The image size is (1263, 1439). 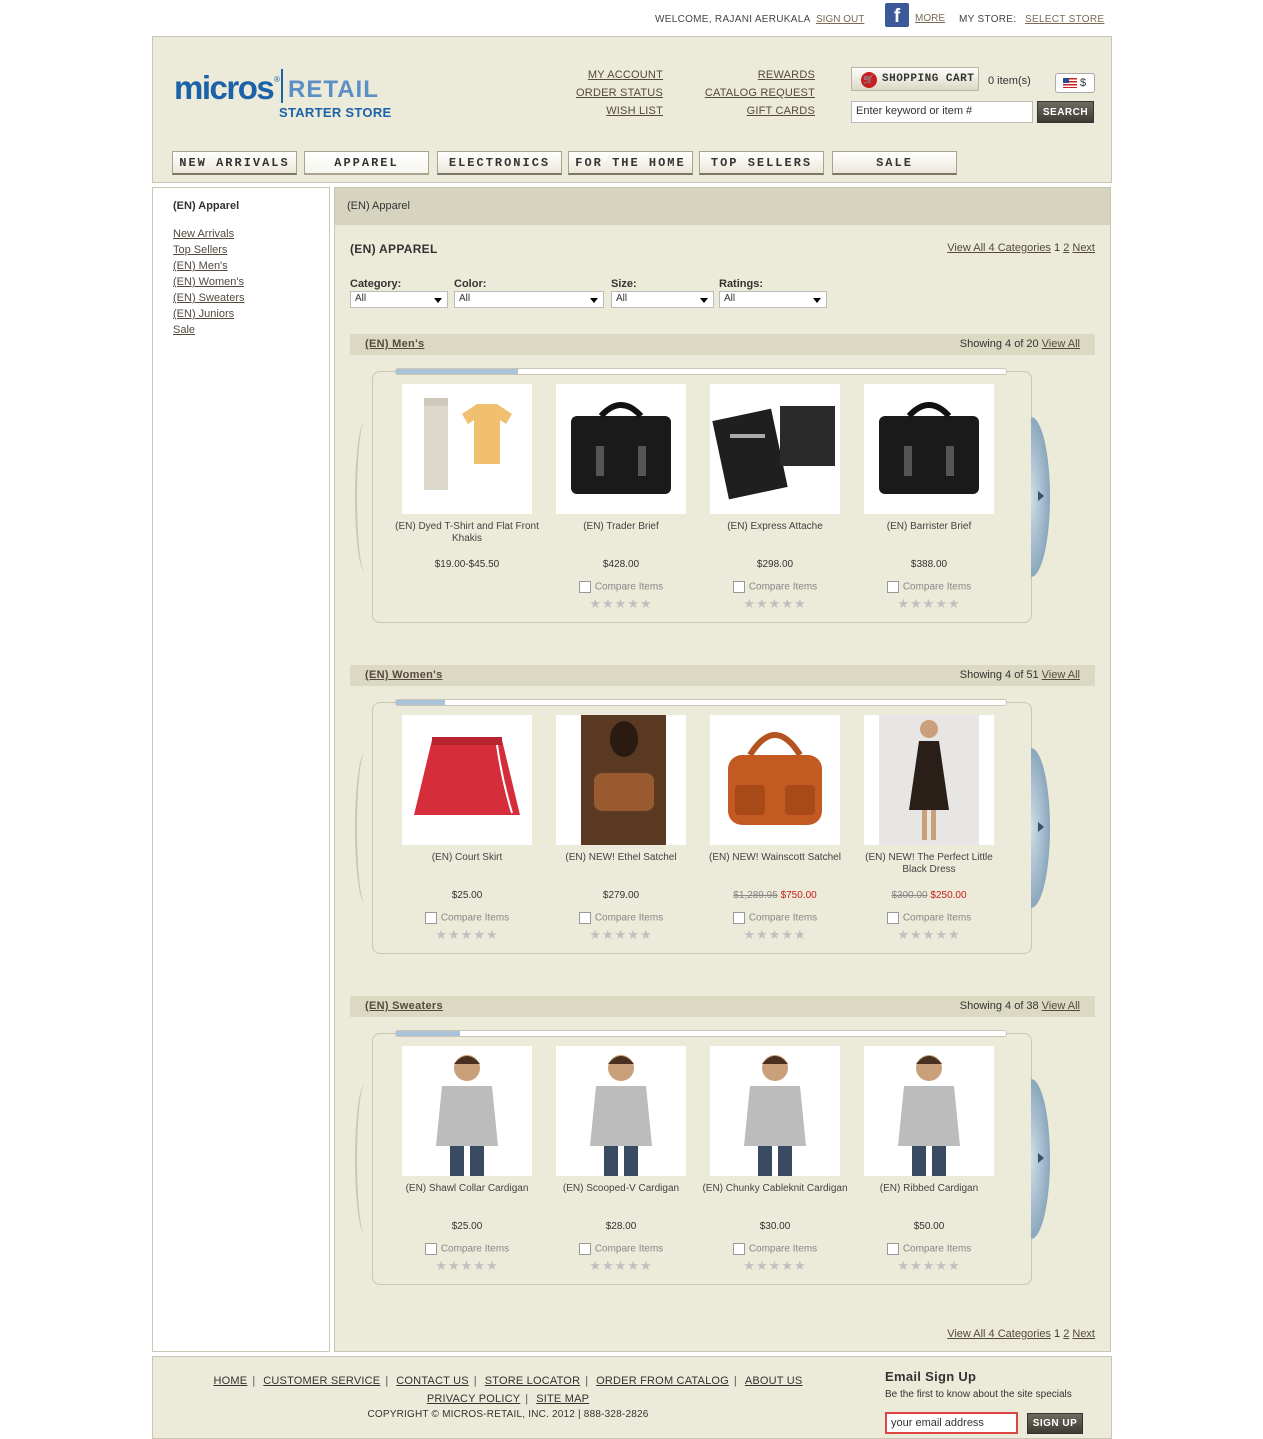 What do you see at coordinates (929, 871) in the screenshot?
I see `product-name-link: (EN) NEW! The Perfect Little Black Dress` at bounding box center [929, 871].